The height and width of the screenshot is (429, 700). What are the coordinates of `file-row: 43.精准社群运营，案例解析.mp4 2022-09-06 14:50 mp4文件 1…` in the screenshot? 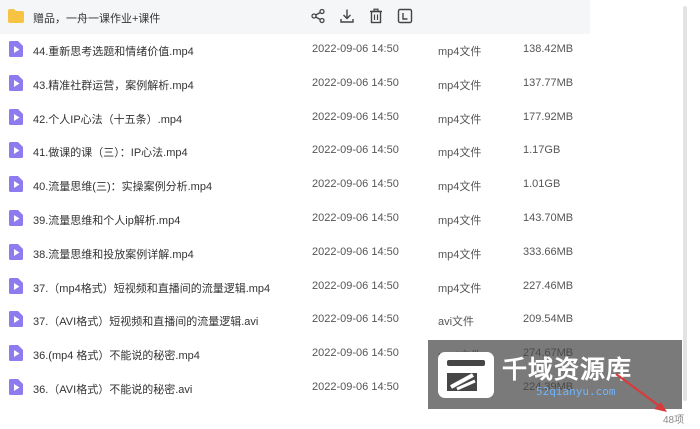 It's located at (295, 84).